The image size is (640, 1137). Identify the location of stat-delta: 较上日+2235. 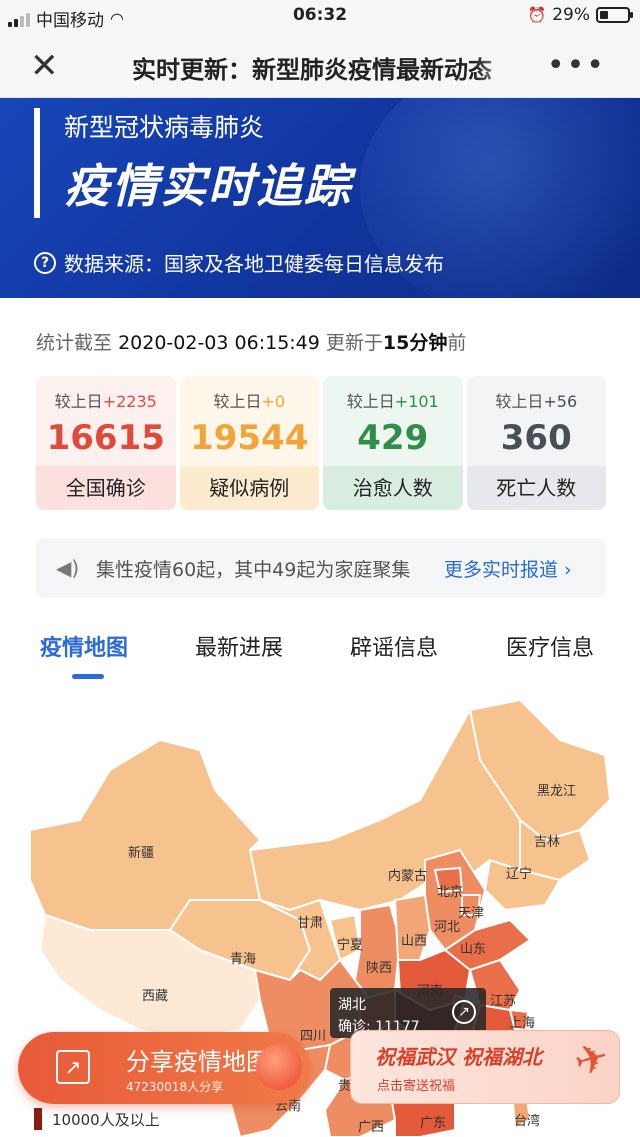
(106, 394).